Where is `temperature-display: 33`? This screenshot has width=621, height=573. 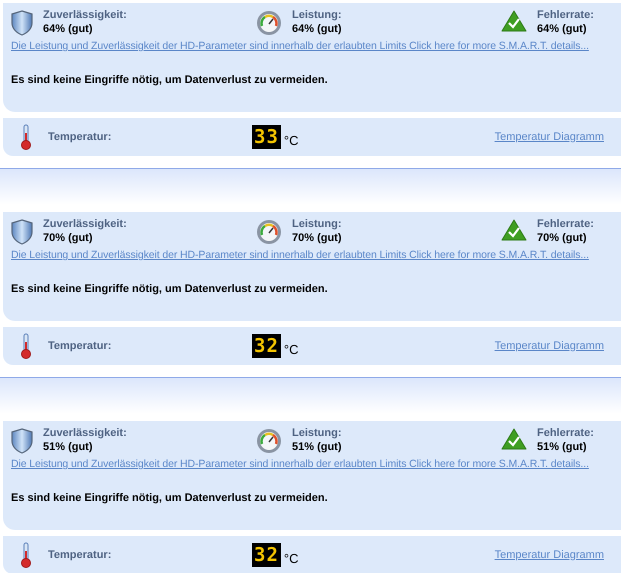 temperature-display: 33 is located at coordinates (266, 137).